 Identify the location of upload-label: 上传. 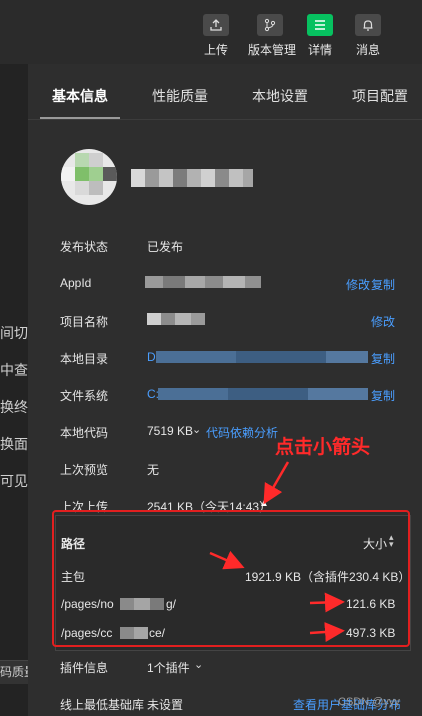
(215, 50).